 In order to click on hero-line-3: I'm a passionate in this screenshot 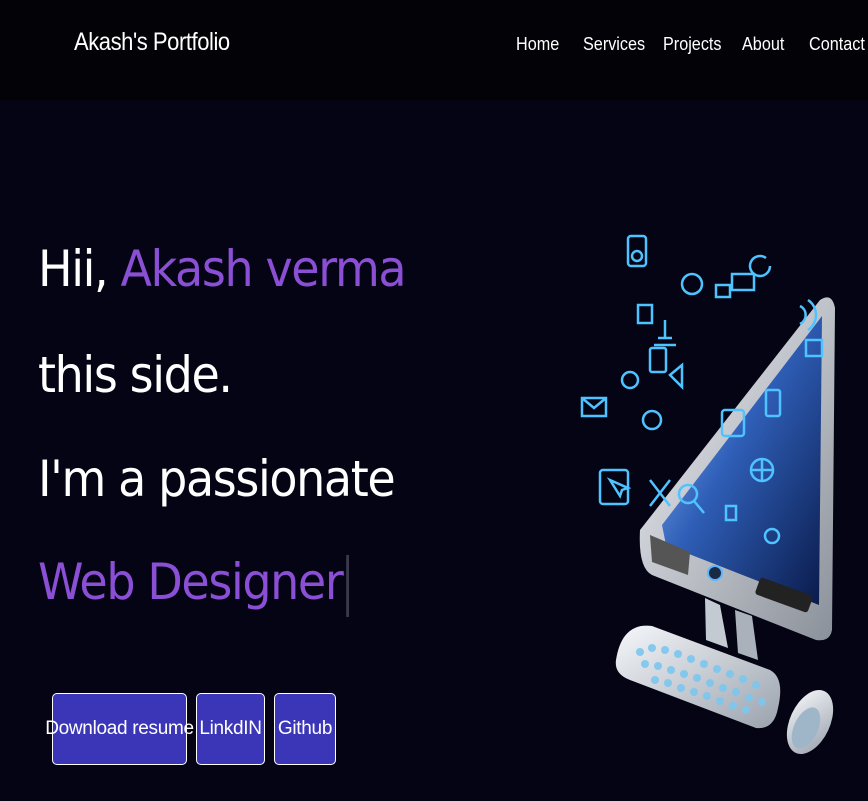, I will do `click(217, 479)`.